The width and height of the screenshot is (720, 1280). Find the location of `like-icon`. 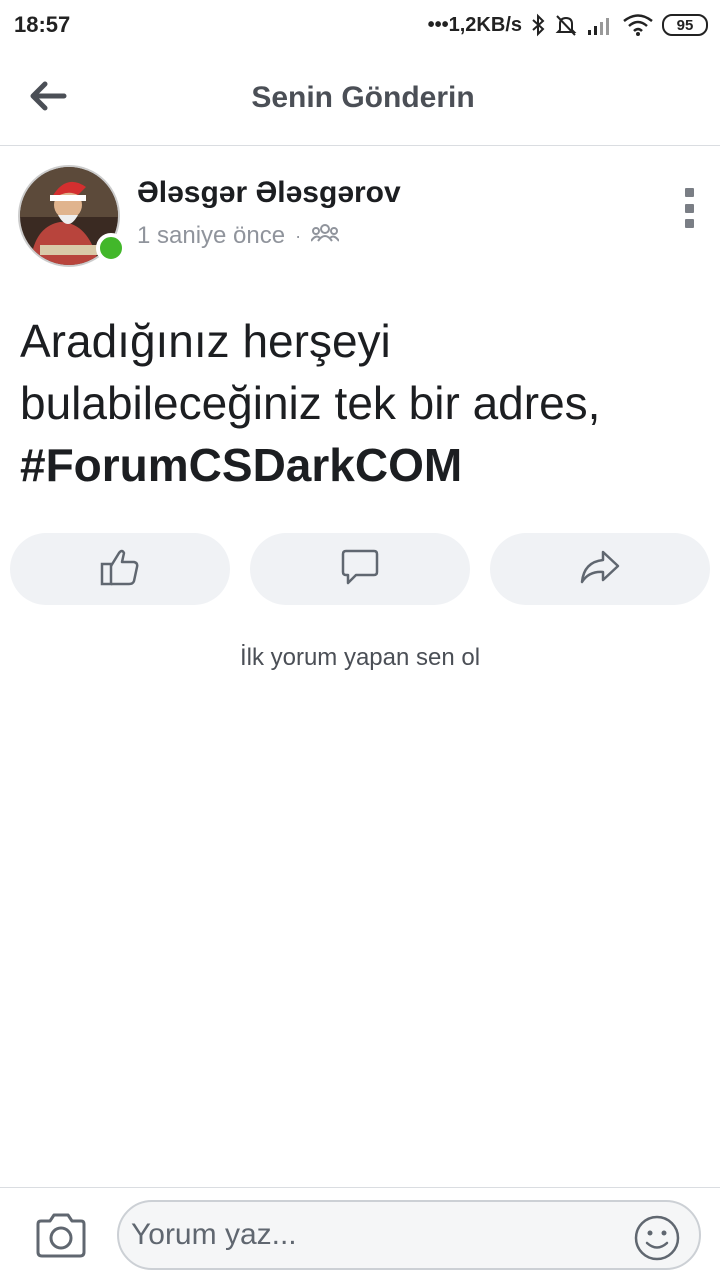

like-icon is located at coordinates (120, 569).